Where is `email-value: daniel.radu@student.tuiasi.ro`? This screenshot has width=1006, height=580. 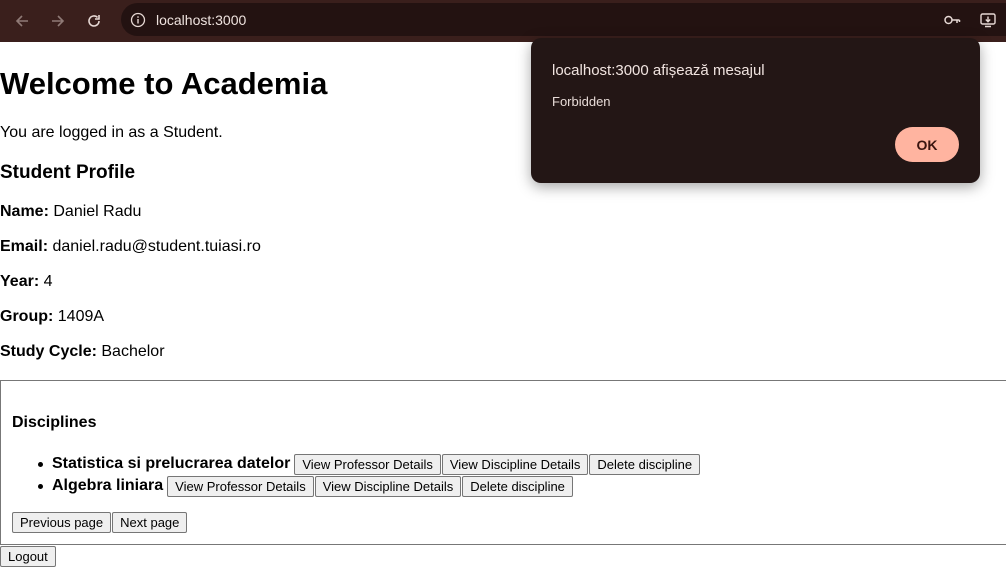 email-value: daniel.radu@student.tuiasi.ro is located at coordinates (156, 246).